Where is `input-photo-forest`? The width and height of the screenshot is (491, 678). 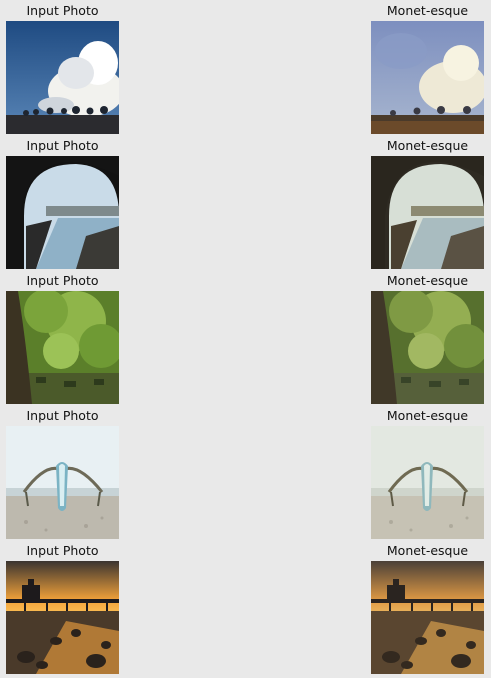 input-photo-forest is located at coordinates (62, 347).